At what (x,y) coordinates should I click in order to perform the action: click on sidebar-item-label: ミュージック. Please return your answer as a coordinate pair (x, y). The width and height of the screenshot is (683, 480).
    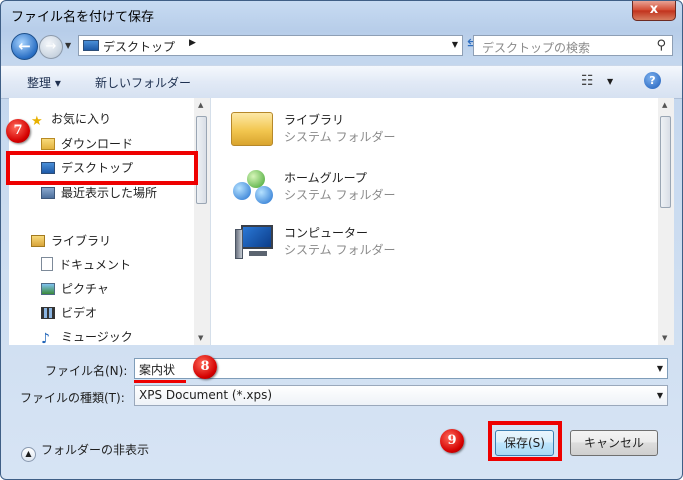
    Looking at the image, I should click on (97, 337).